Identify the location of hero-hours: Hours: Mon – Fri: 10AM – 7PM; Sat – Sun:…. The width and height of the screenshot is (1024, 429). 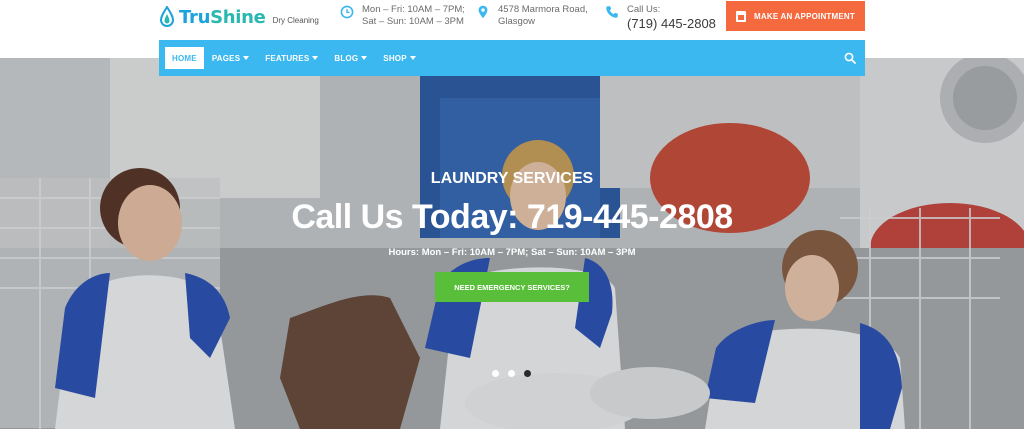
(512, 252).